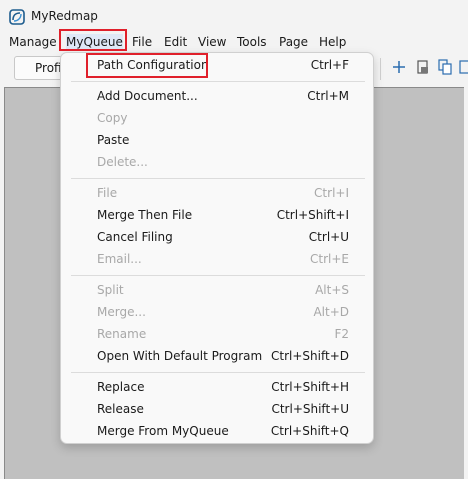 The height and width of the screenshot is (479, 468). I want to click on redmap-logo-icon, so click(17, 17).